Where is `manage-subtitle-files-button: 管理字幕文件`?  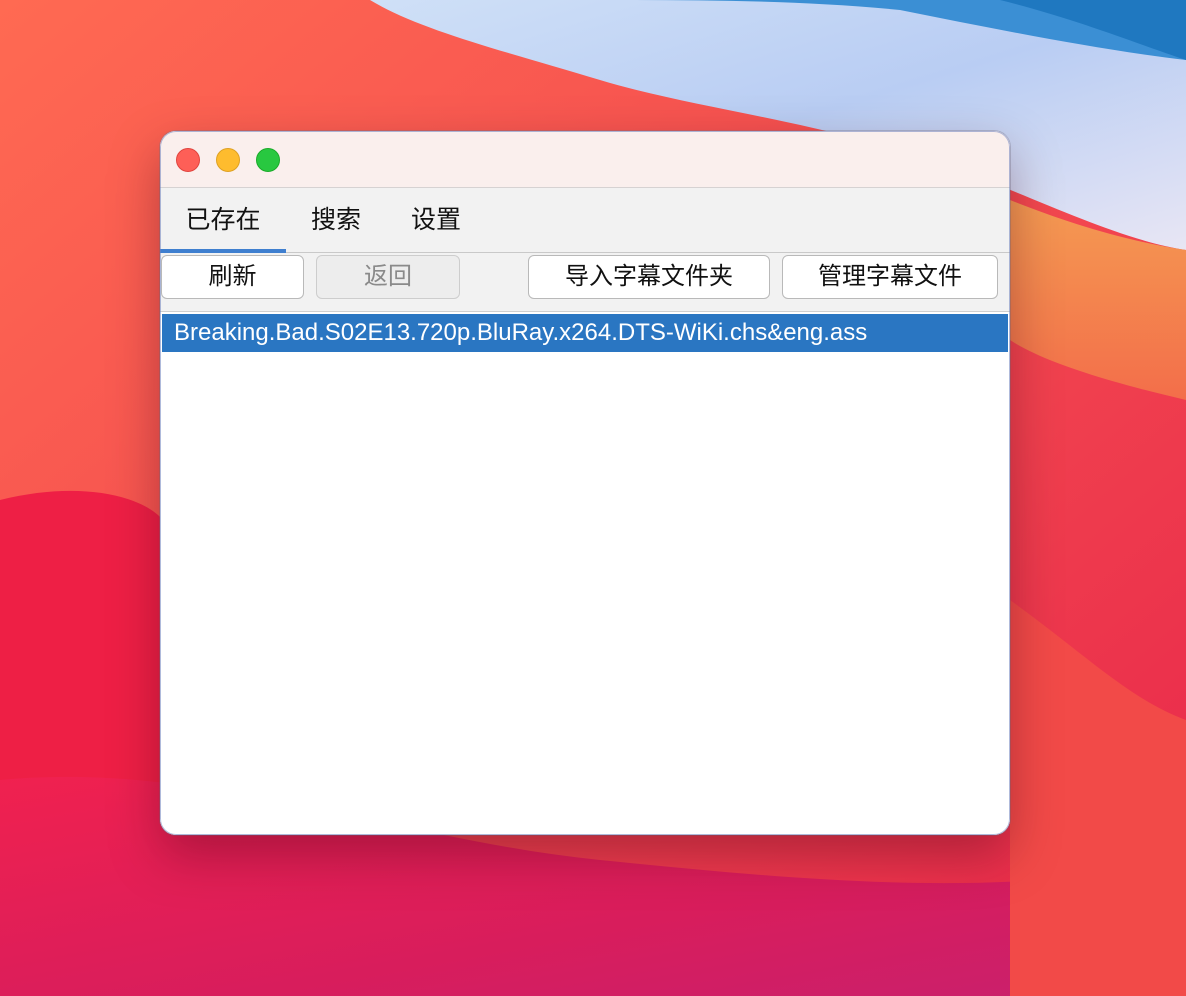 manage-subtitle-files-button: 管理字幕文件 is located at coordinates (890, 277).